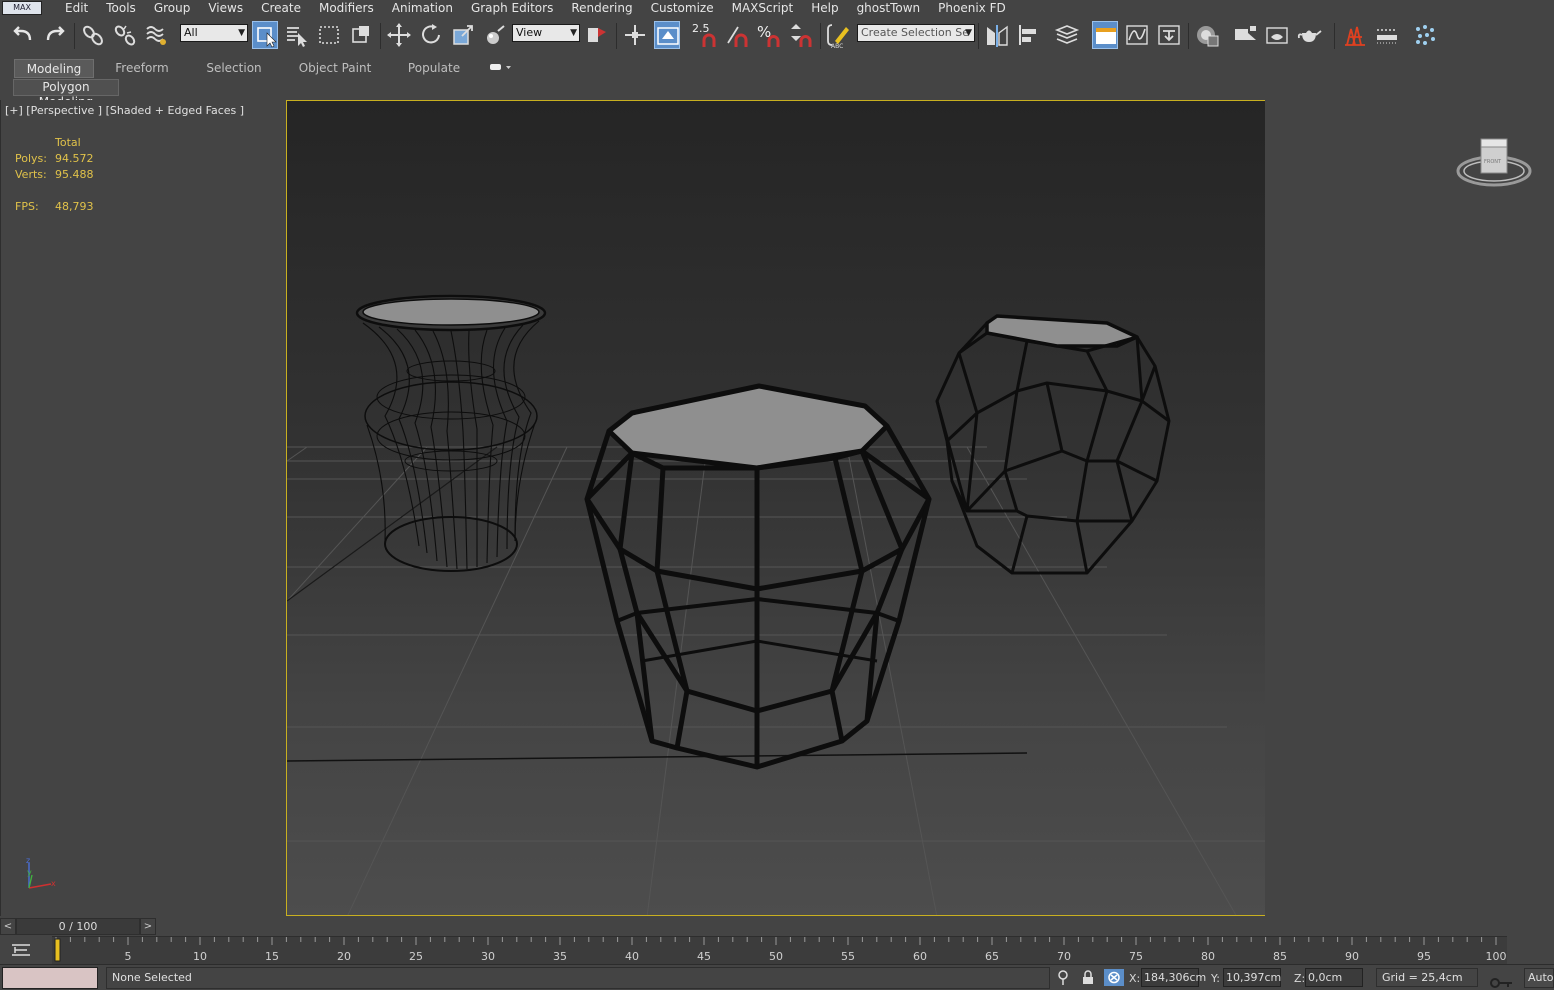 The width and height of the screenshot is (1554, 990). I want to click on tab-object-paint: Object Paint, so click(335, 68).